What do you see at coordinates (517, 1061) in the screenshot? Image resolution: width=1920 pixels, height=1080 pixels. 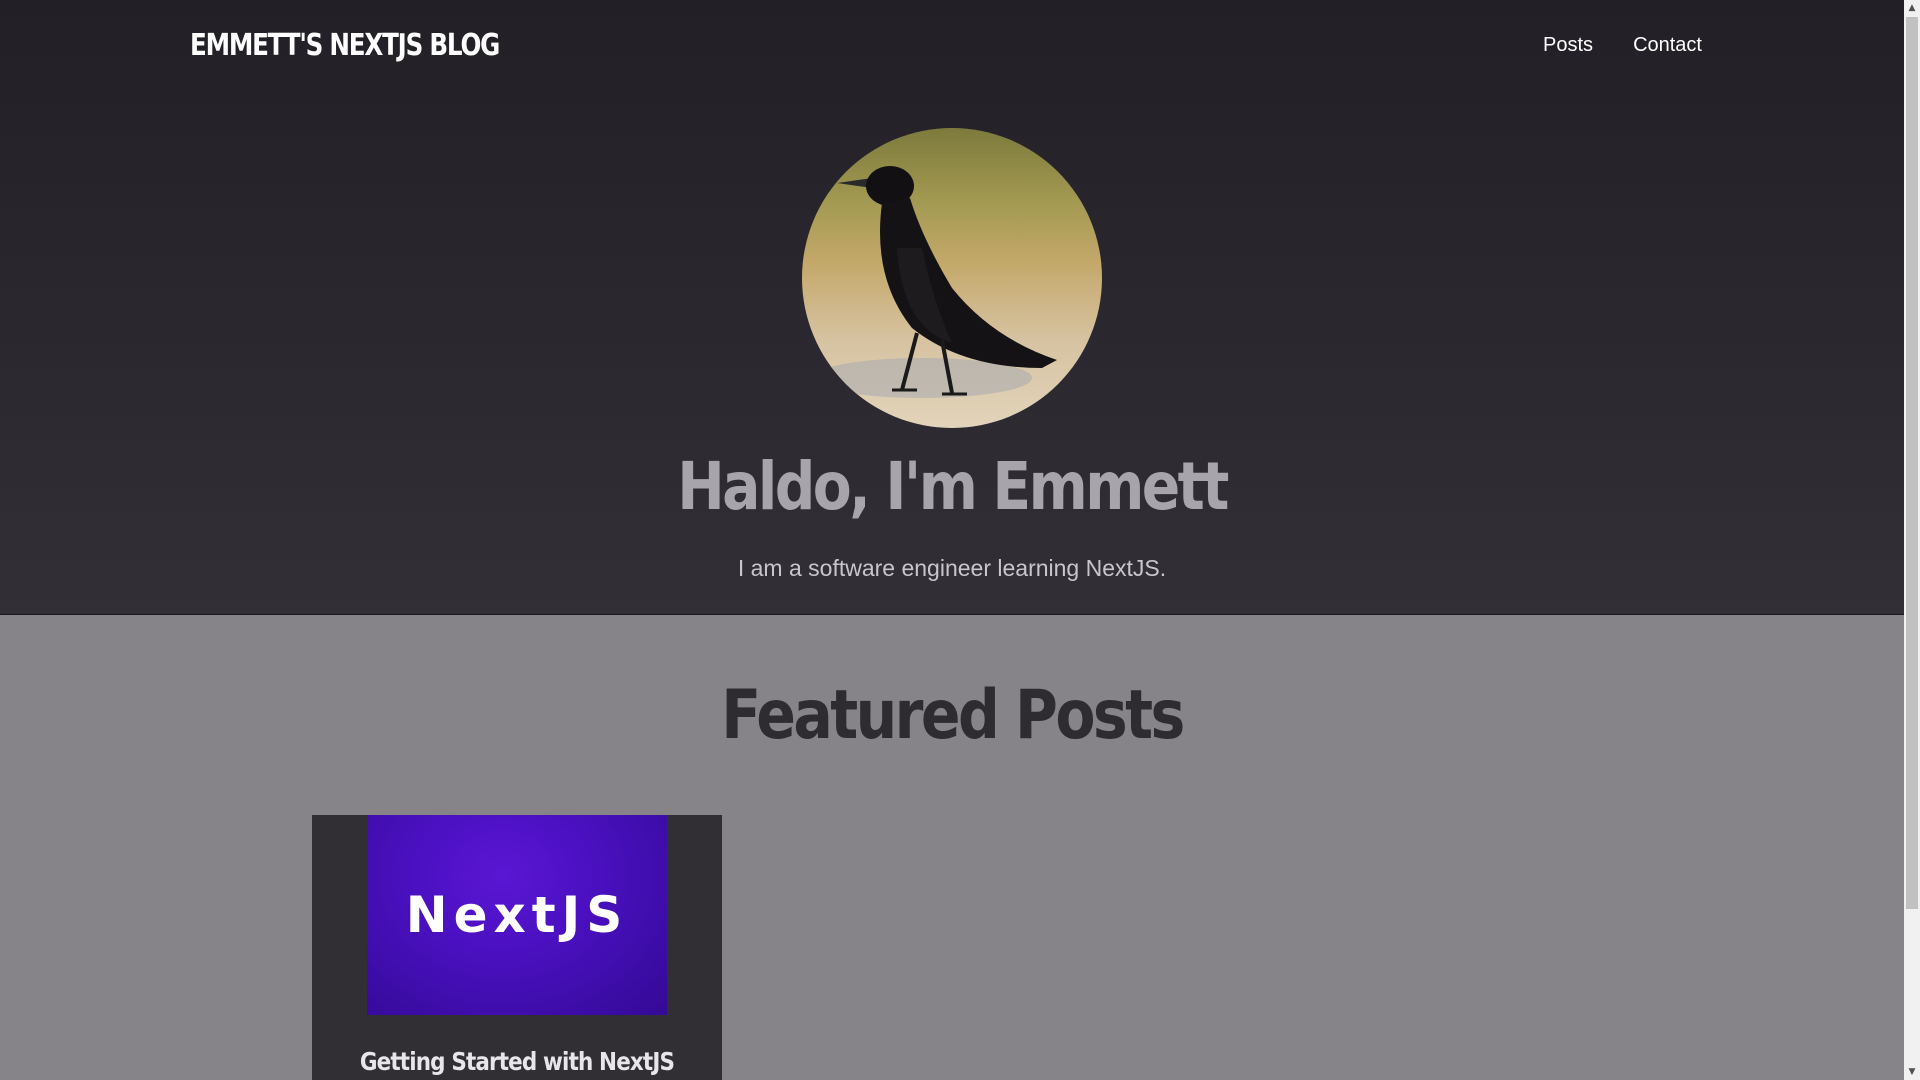 I see `post-title: Getting Started with NextJS` at bounding box center [517, 1061].